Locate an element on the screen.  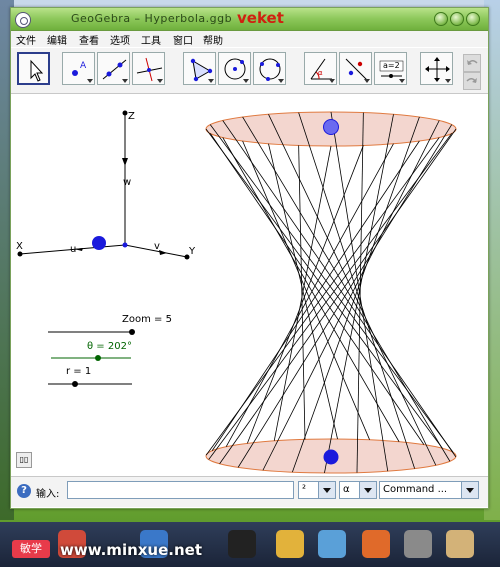
penguin-icon is located at coordinates (242, 544).